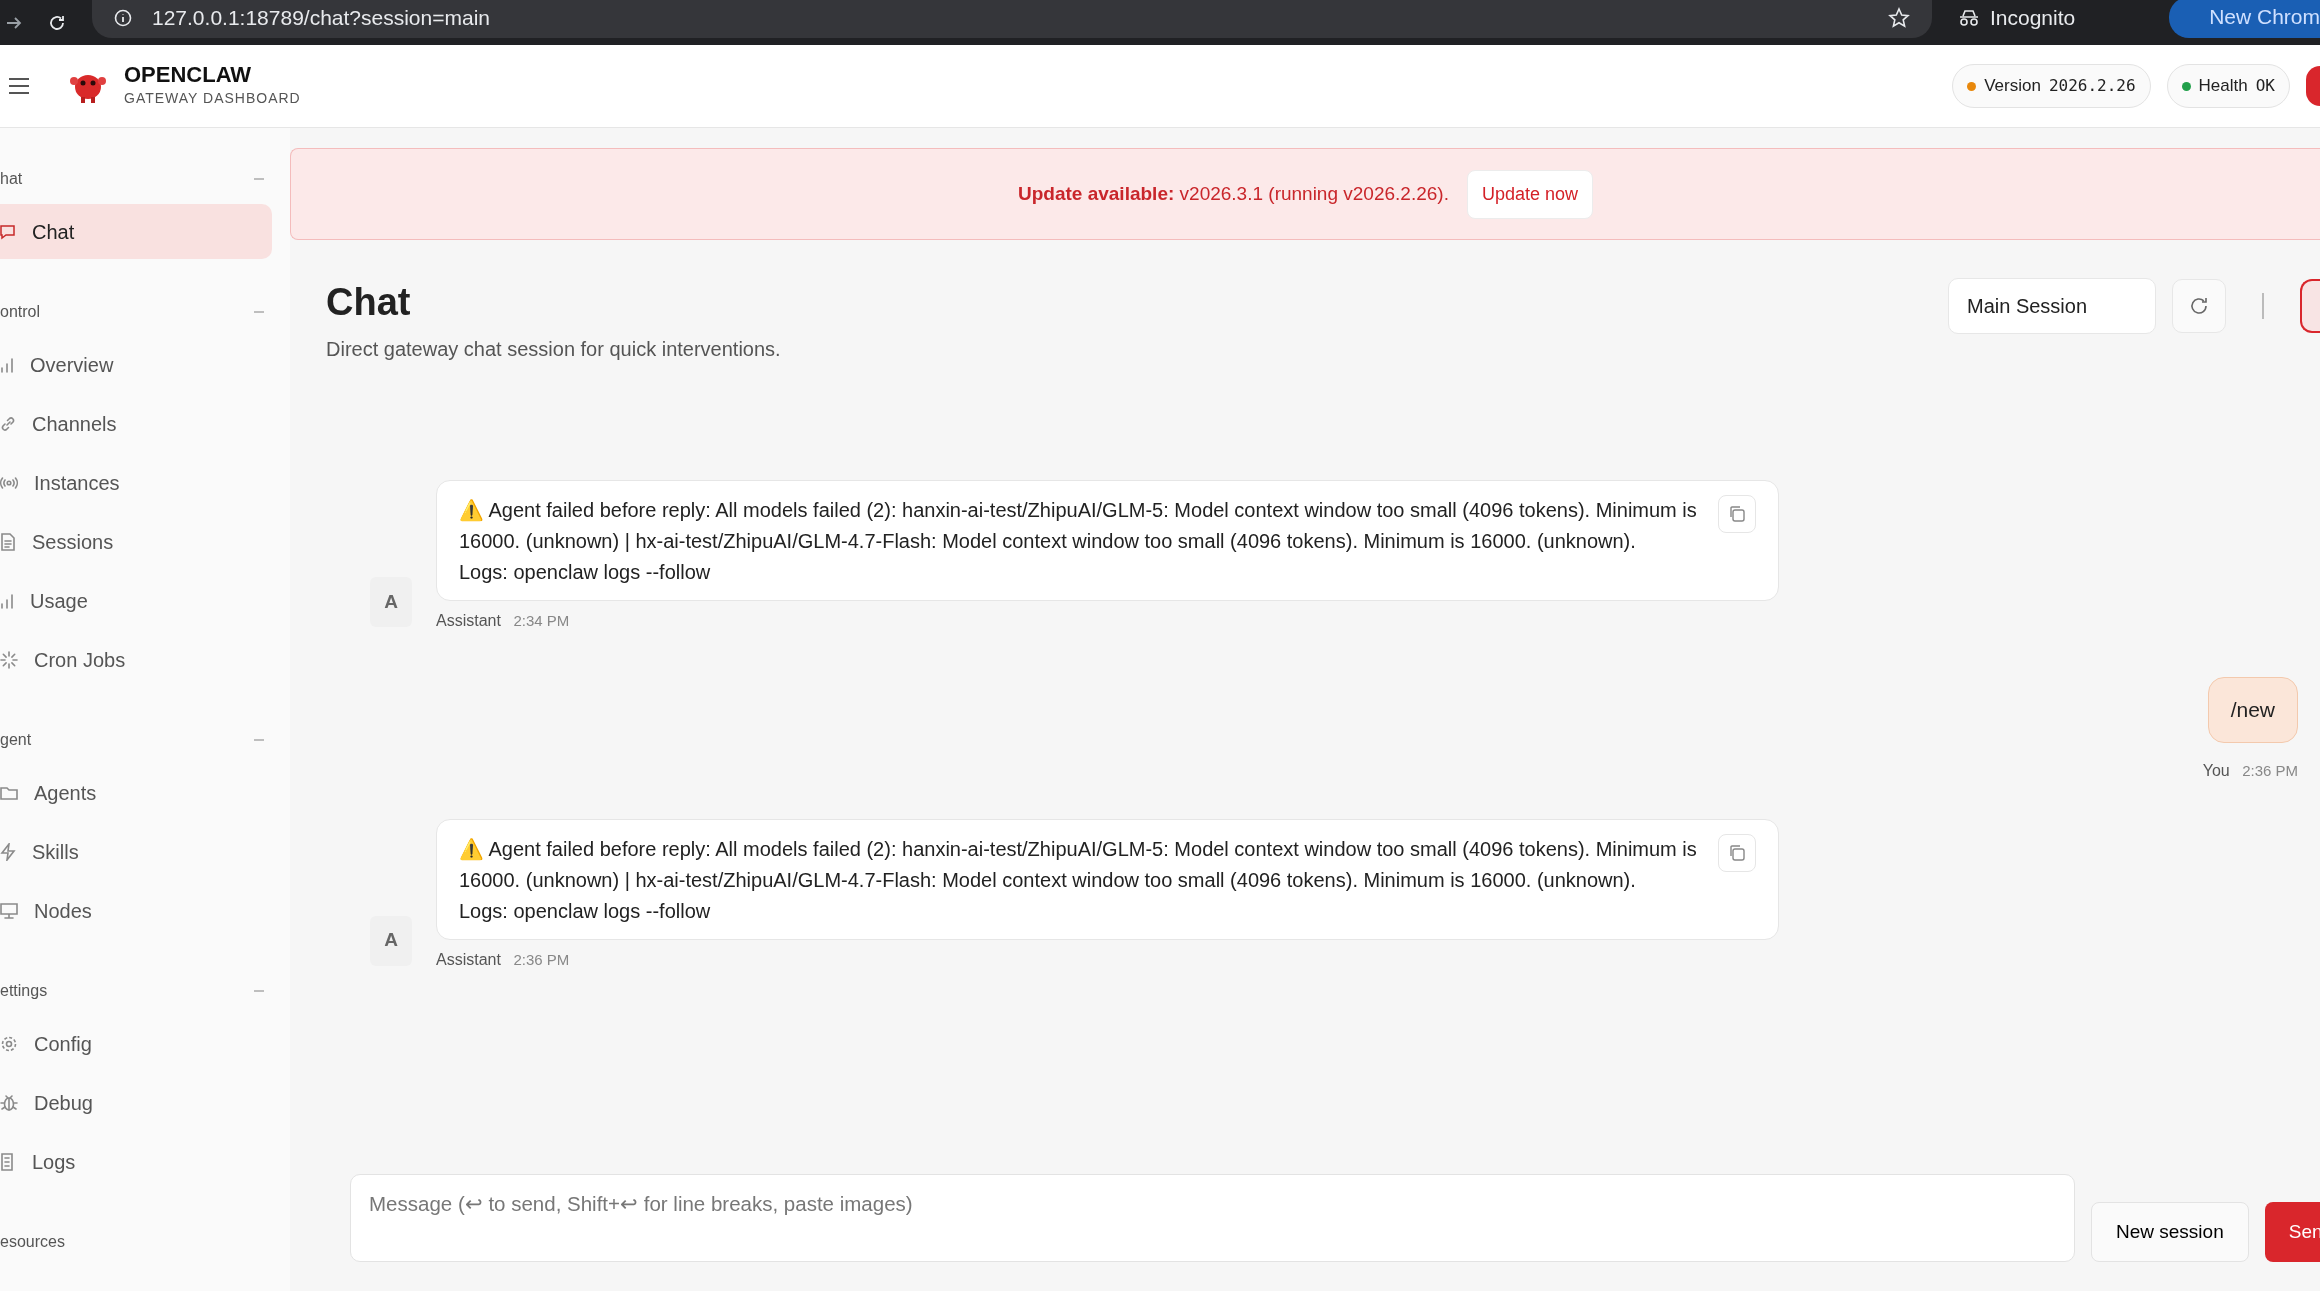  I want to click on radio-signal-icon, so click(9, 482).